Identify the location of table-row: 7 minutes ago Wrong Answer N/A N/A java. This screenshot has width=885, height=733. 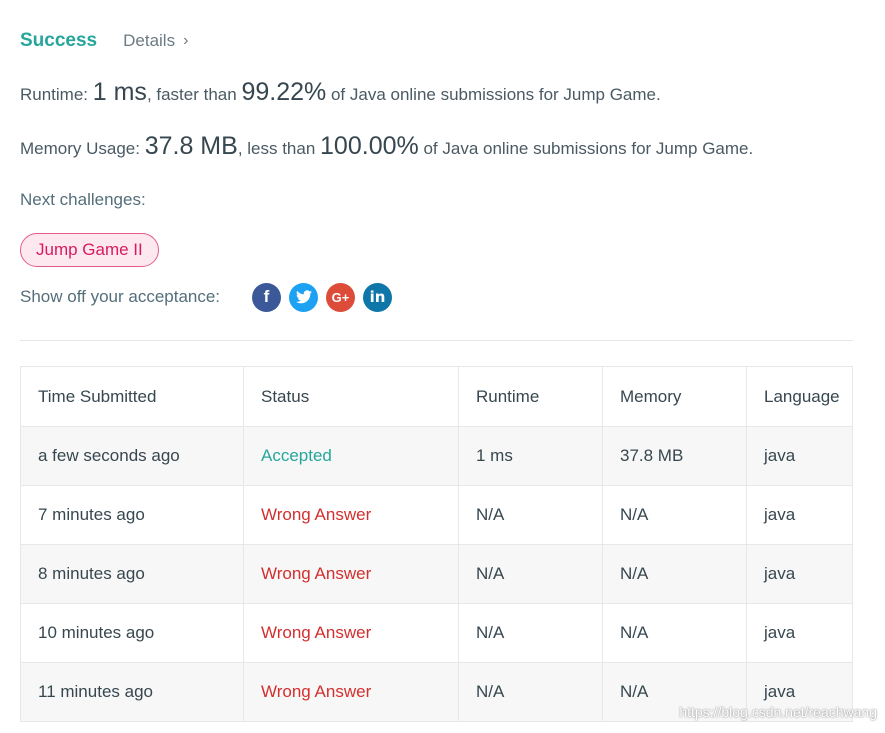
(436, 515).